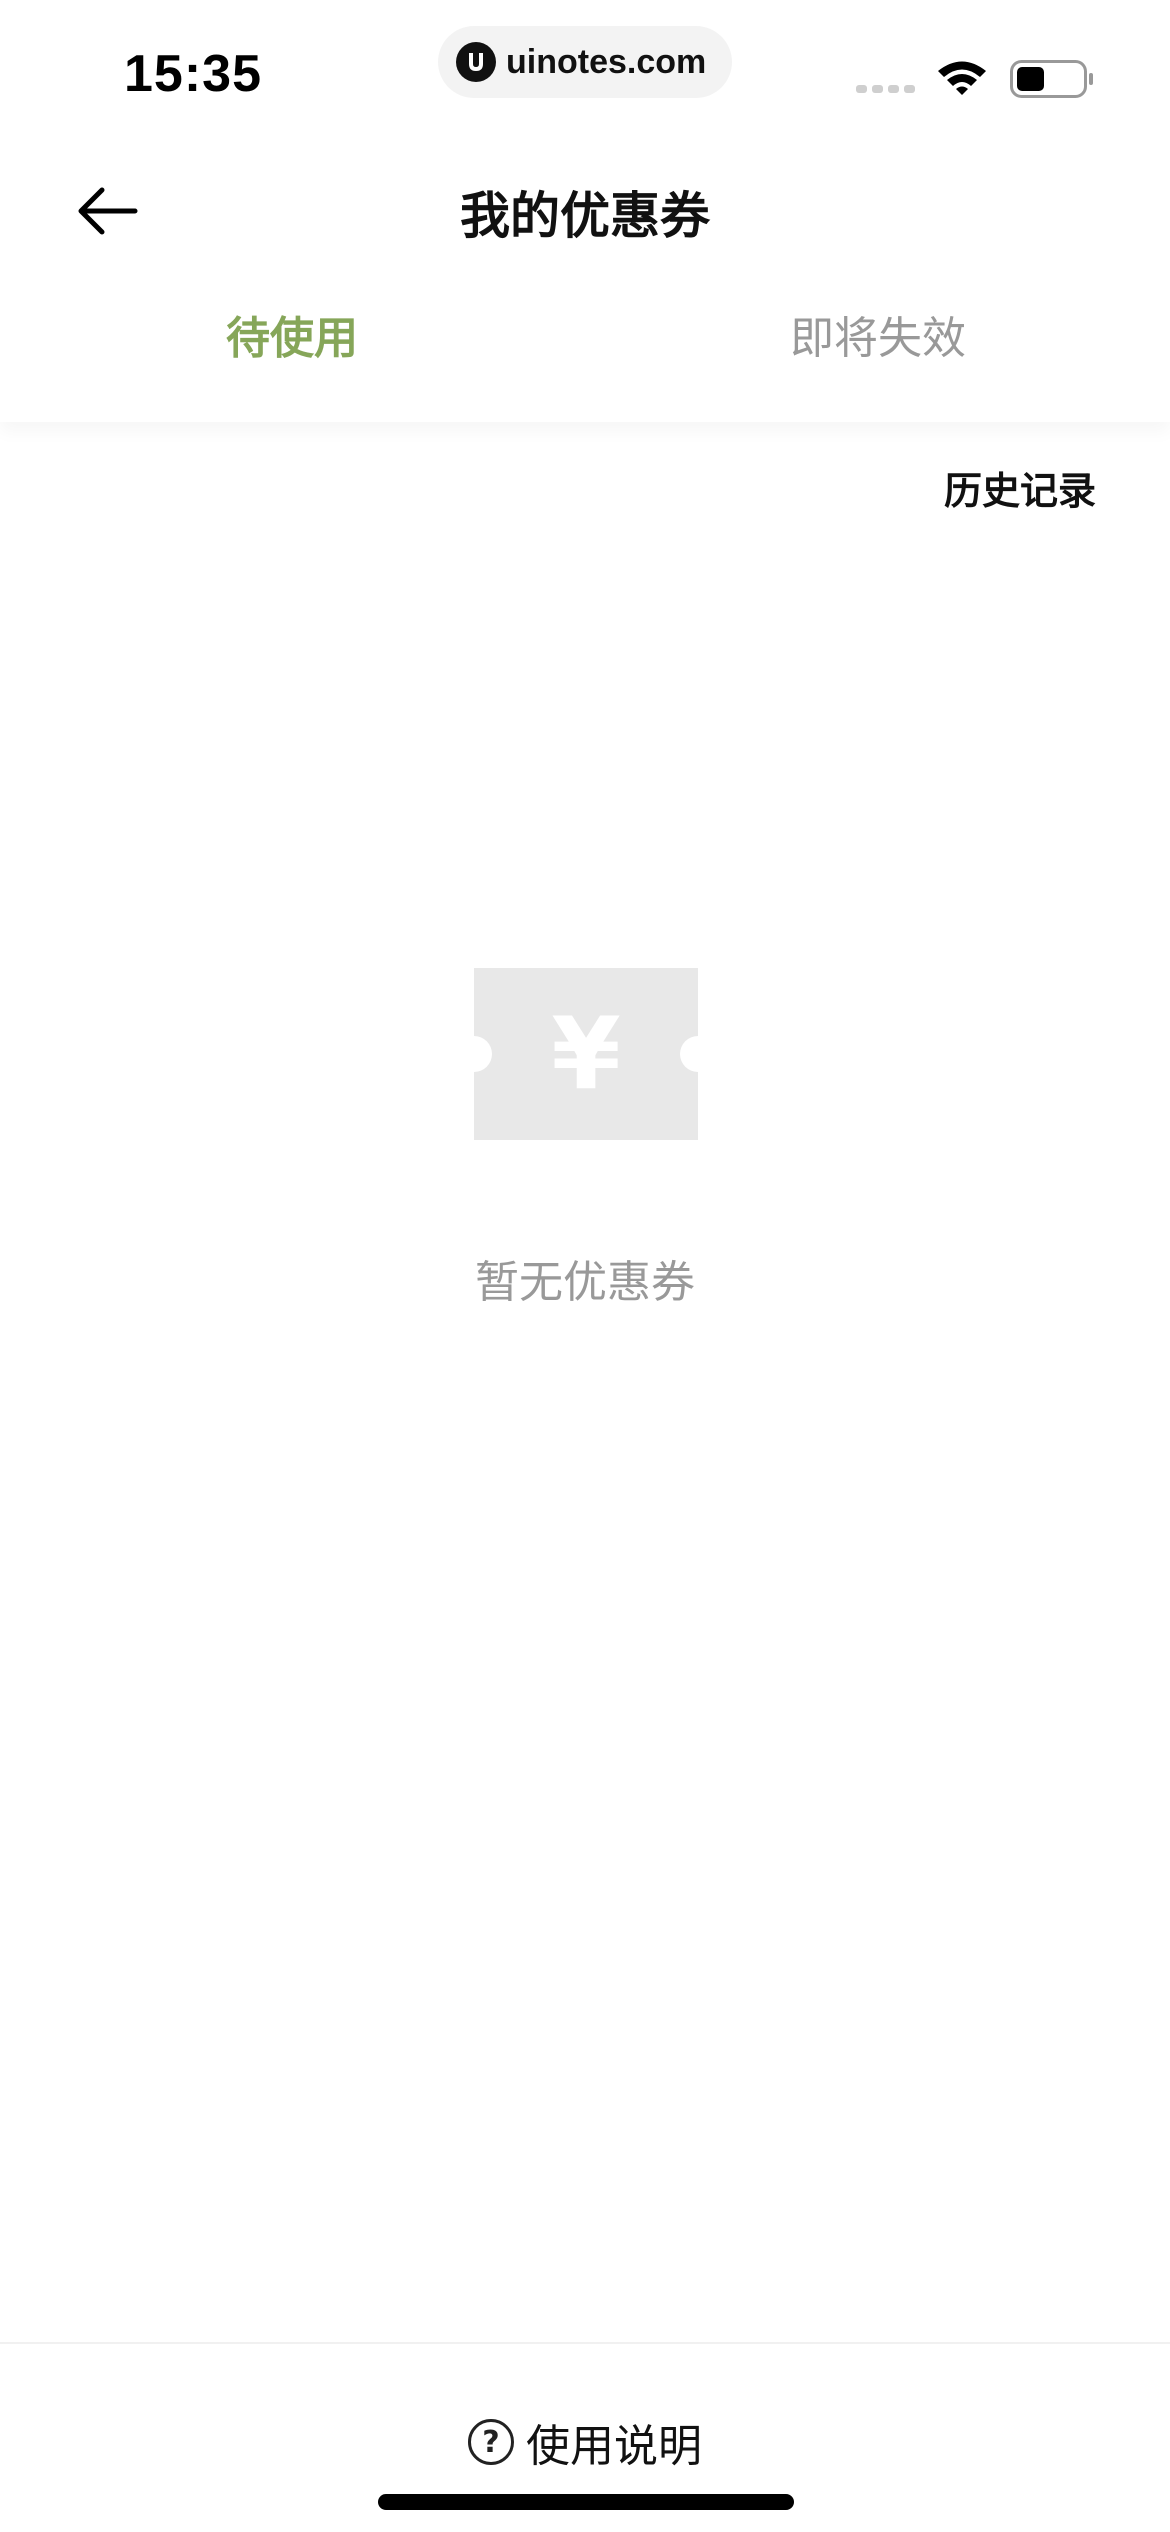 The image size is (1170, 2532). I want to click on site-logo-icon, so click(476, 62).